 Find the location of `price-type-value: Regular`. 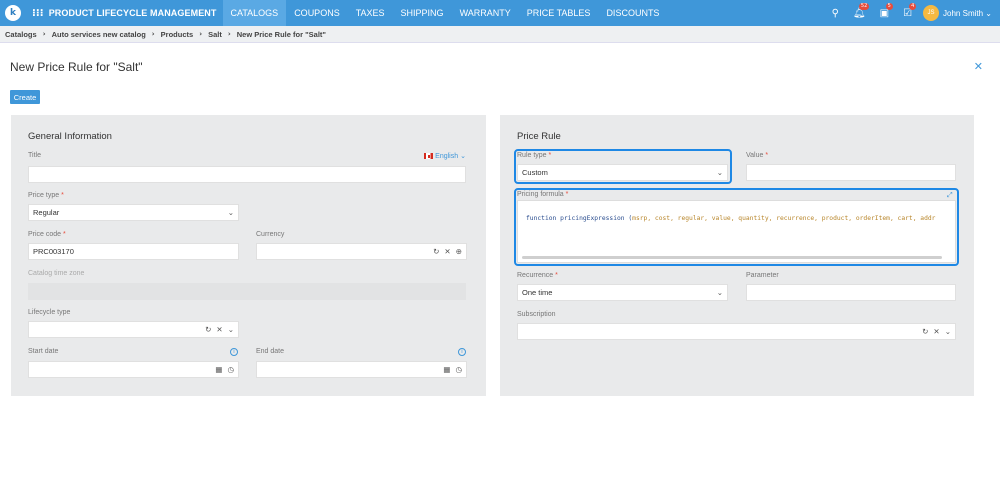

price-type-value: Regular is located at coordinates (46, 212).